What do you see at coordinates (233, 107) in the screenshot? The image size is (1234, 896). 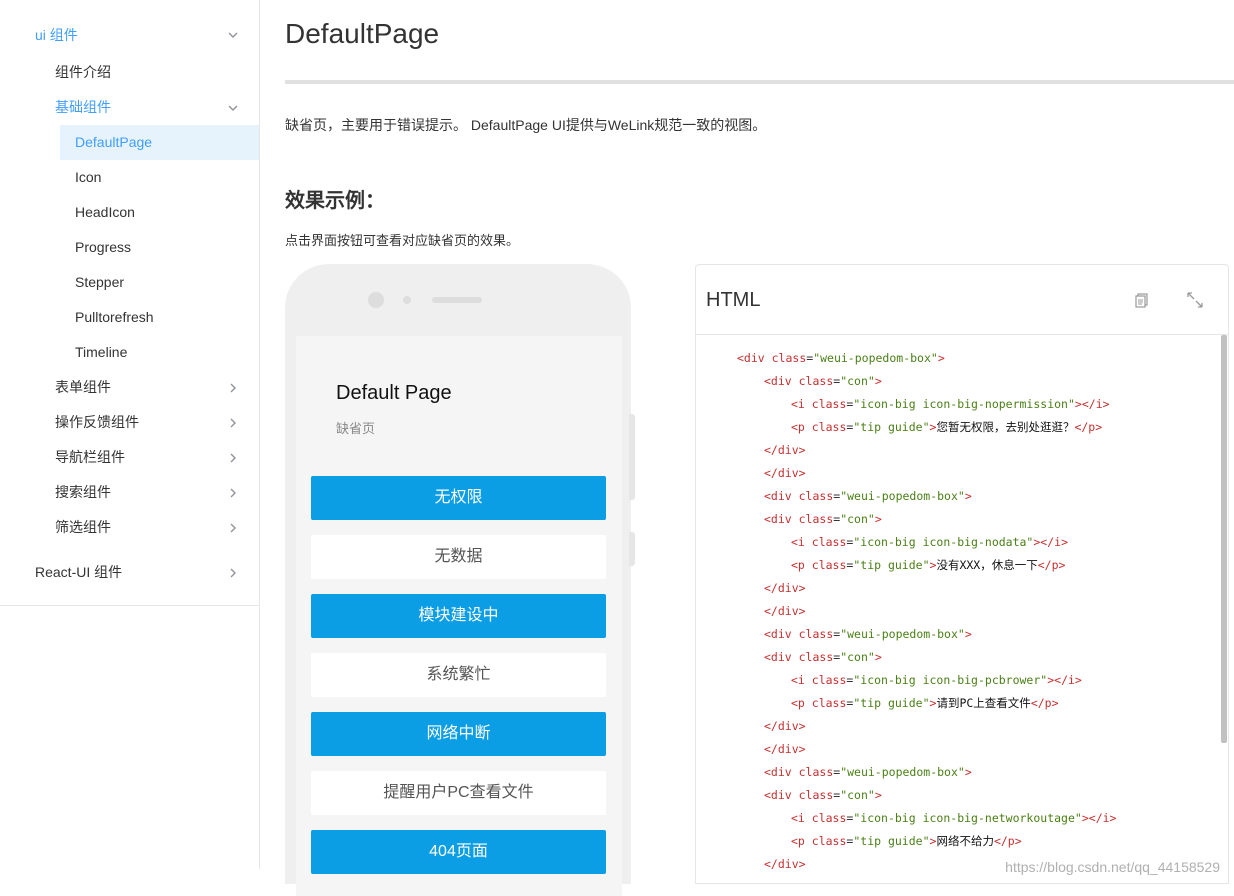 I see `chevron-down-icon` at bounding box center [233, 107].